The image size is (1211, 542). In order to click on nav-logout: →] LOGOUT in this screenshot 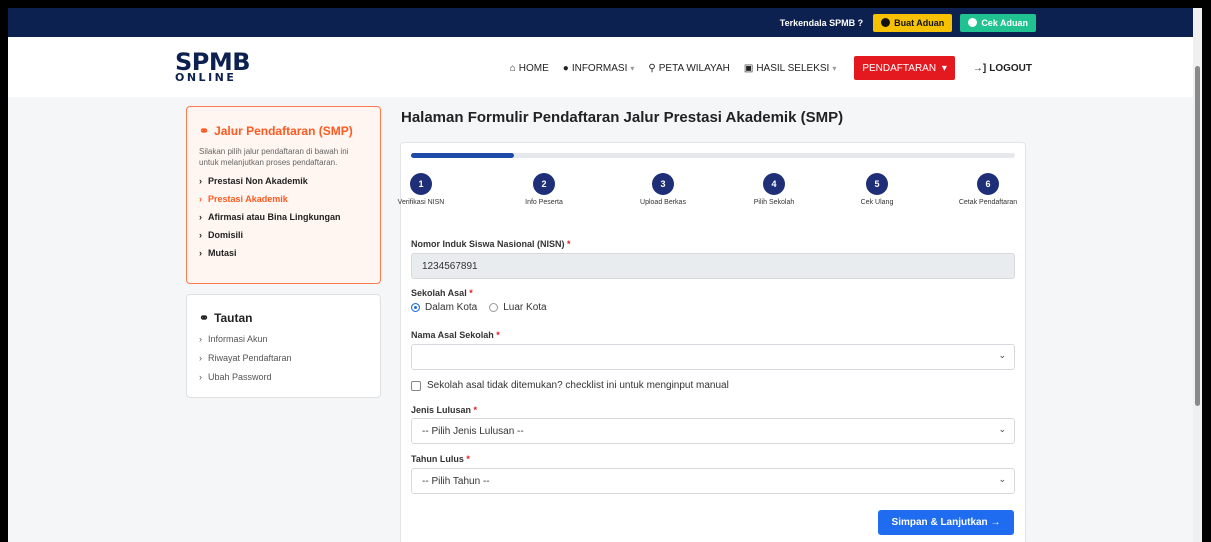, I will do `click(1002, 68)`.